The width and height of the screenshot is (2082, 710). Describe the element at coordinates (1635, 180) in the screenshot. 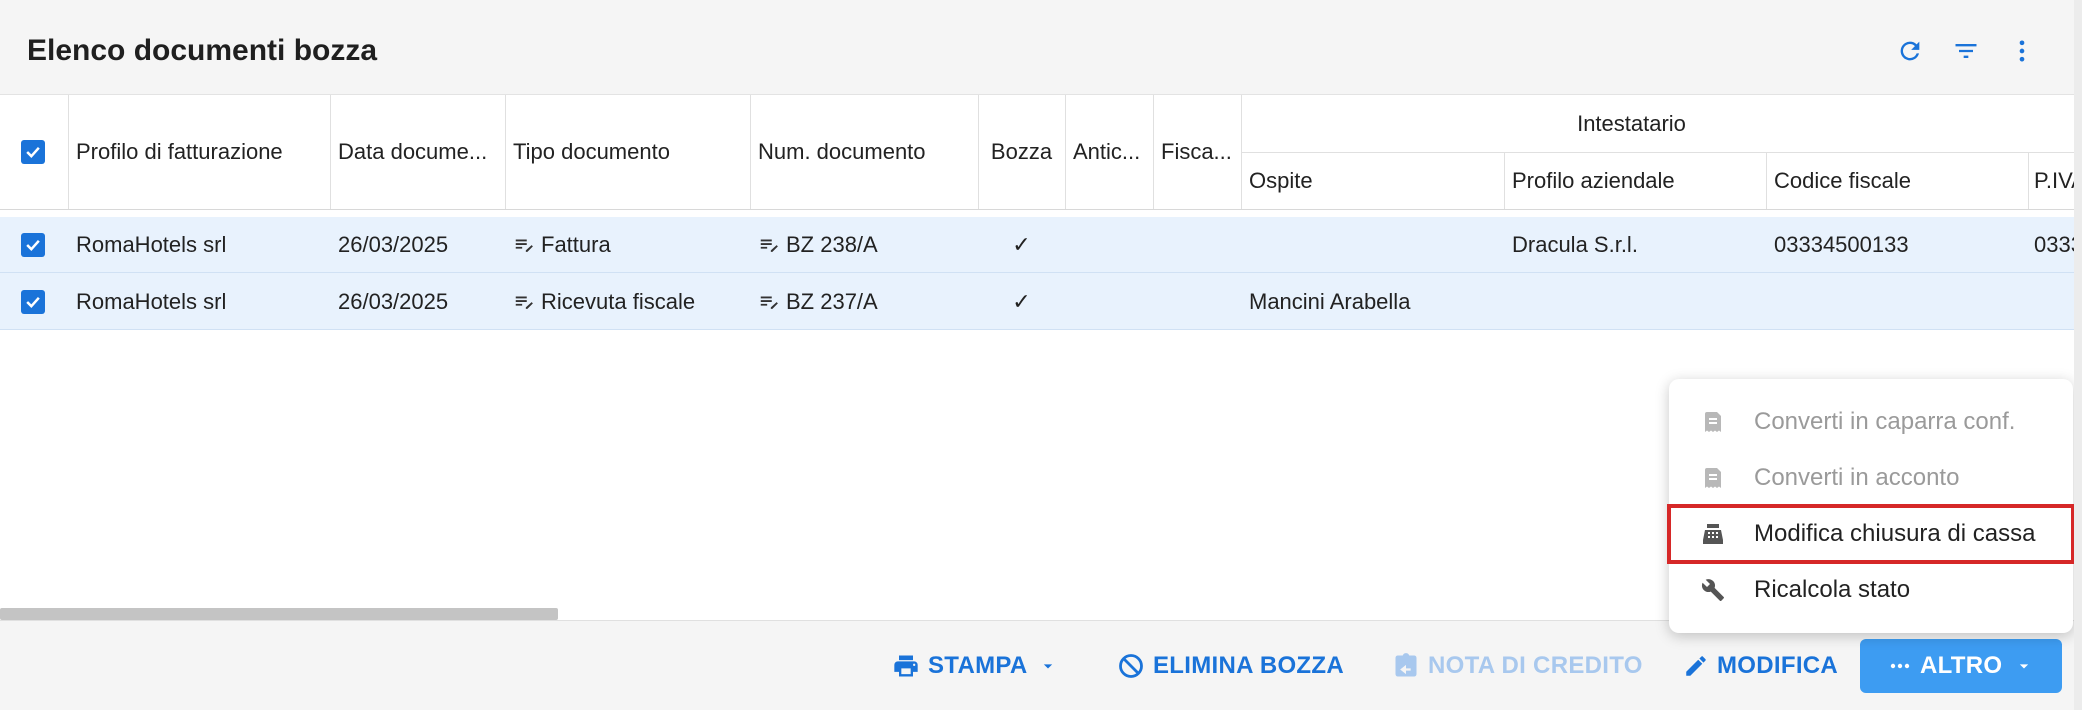

I see `col-header-aziendale: Profilo aziendale` at that location.